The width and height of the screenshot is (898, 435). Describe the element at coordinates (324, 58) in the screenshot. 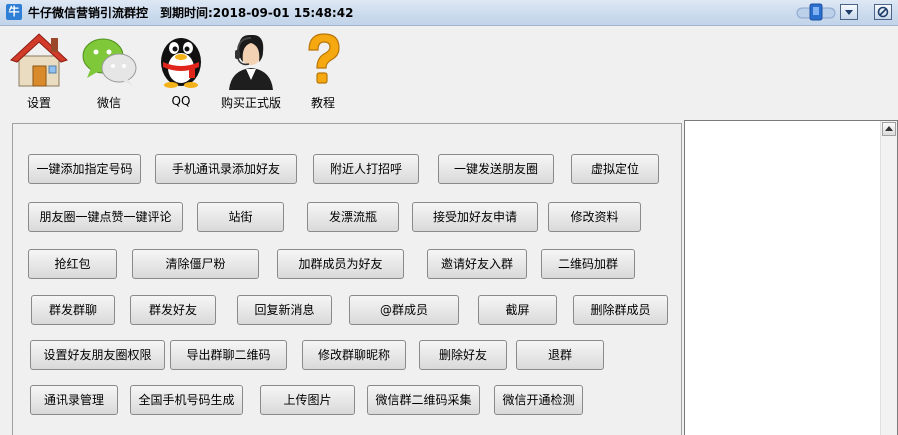

I see `question-mark-icon` at that location.